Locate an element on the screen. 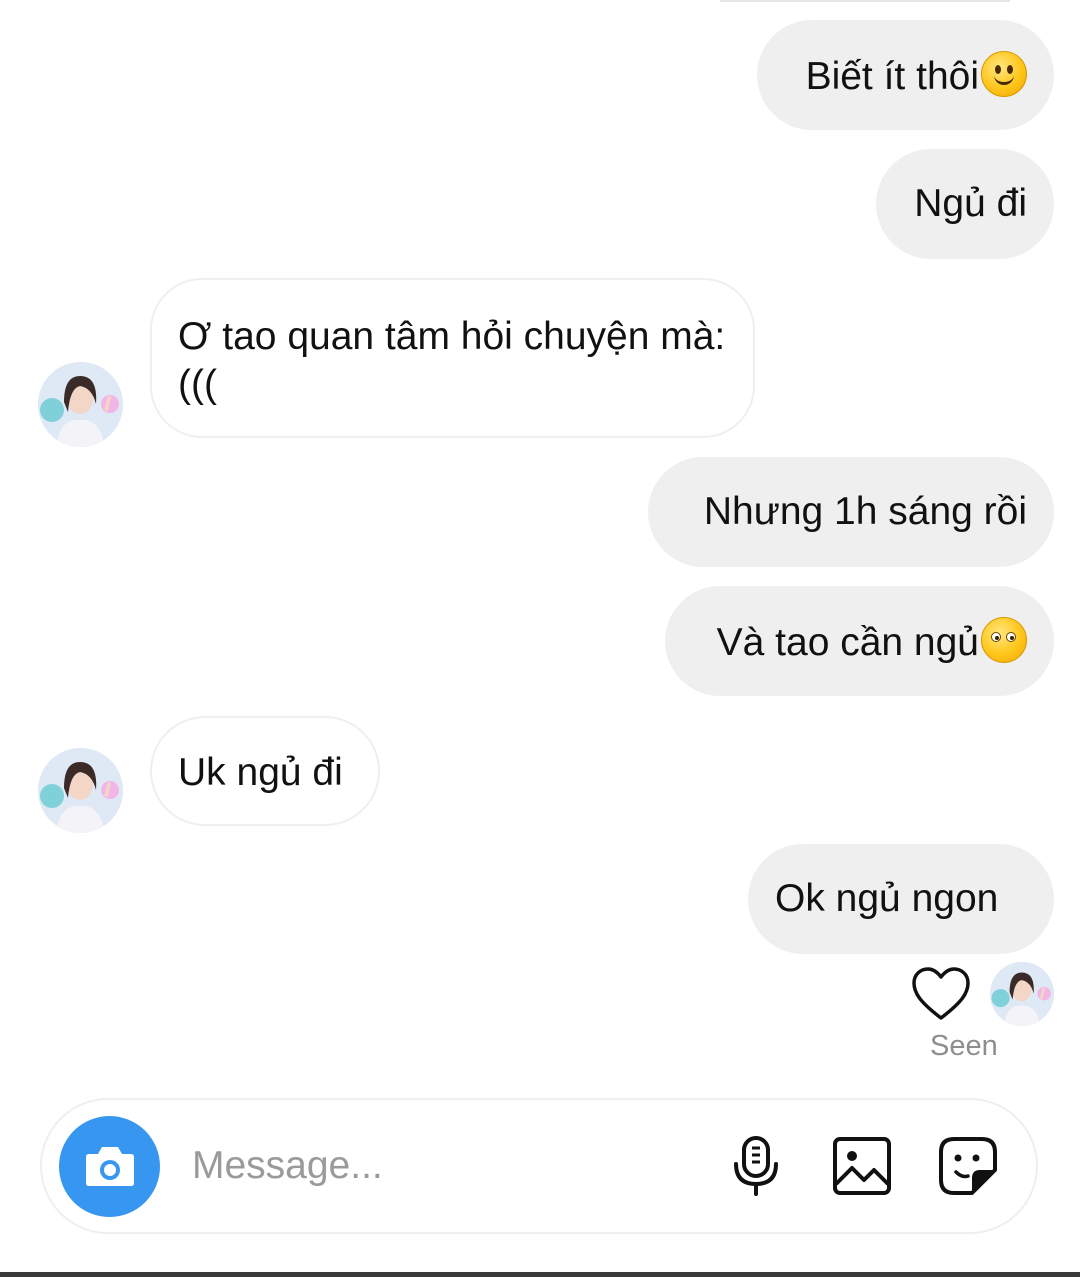 The width and height of the screenshot is (1080, 1277). gallery-icon is located at coordinates (862, 1166).